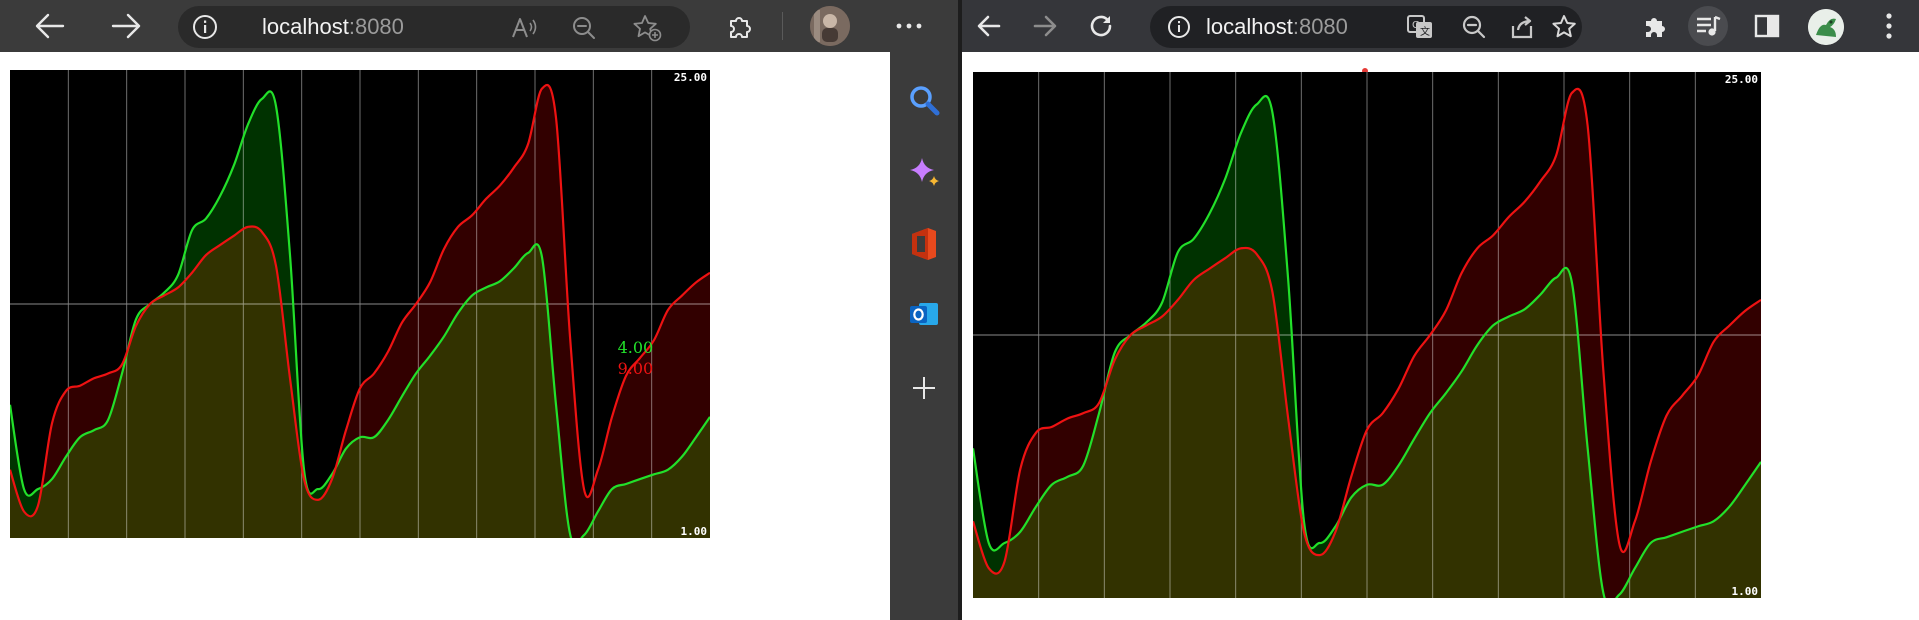 This screenshot has width=1919, height=620. What do you see at coordinates (924, 388) in the screenshot?
I see `plus-icon` at bounding box center [924, 388].